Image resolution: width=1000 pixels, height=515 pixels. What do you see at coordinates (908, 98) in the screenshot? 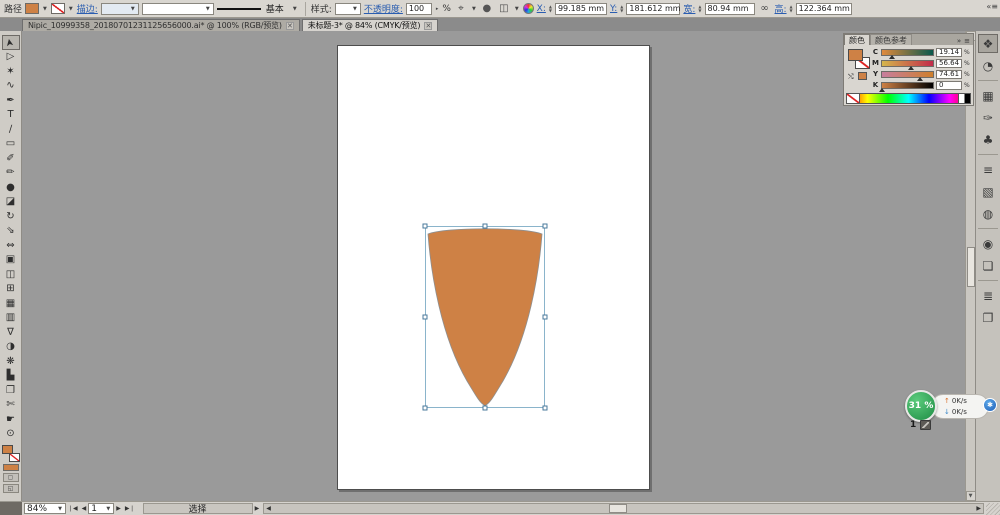
I see `color-spectrum-bar` at bounding box center [908, 98].